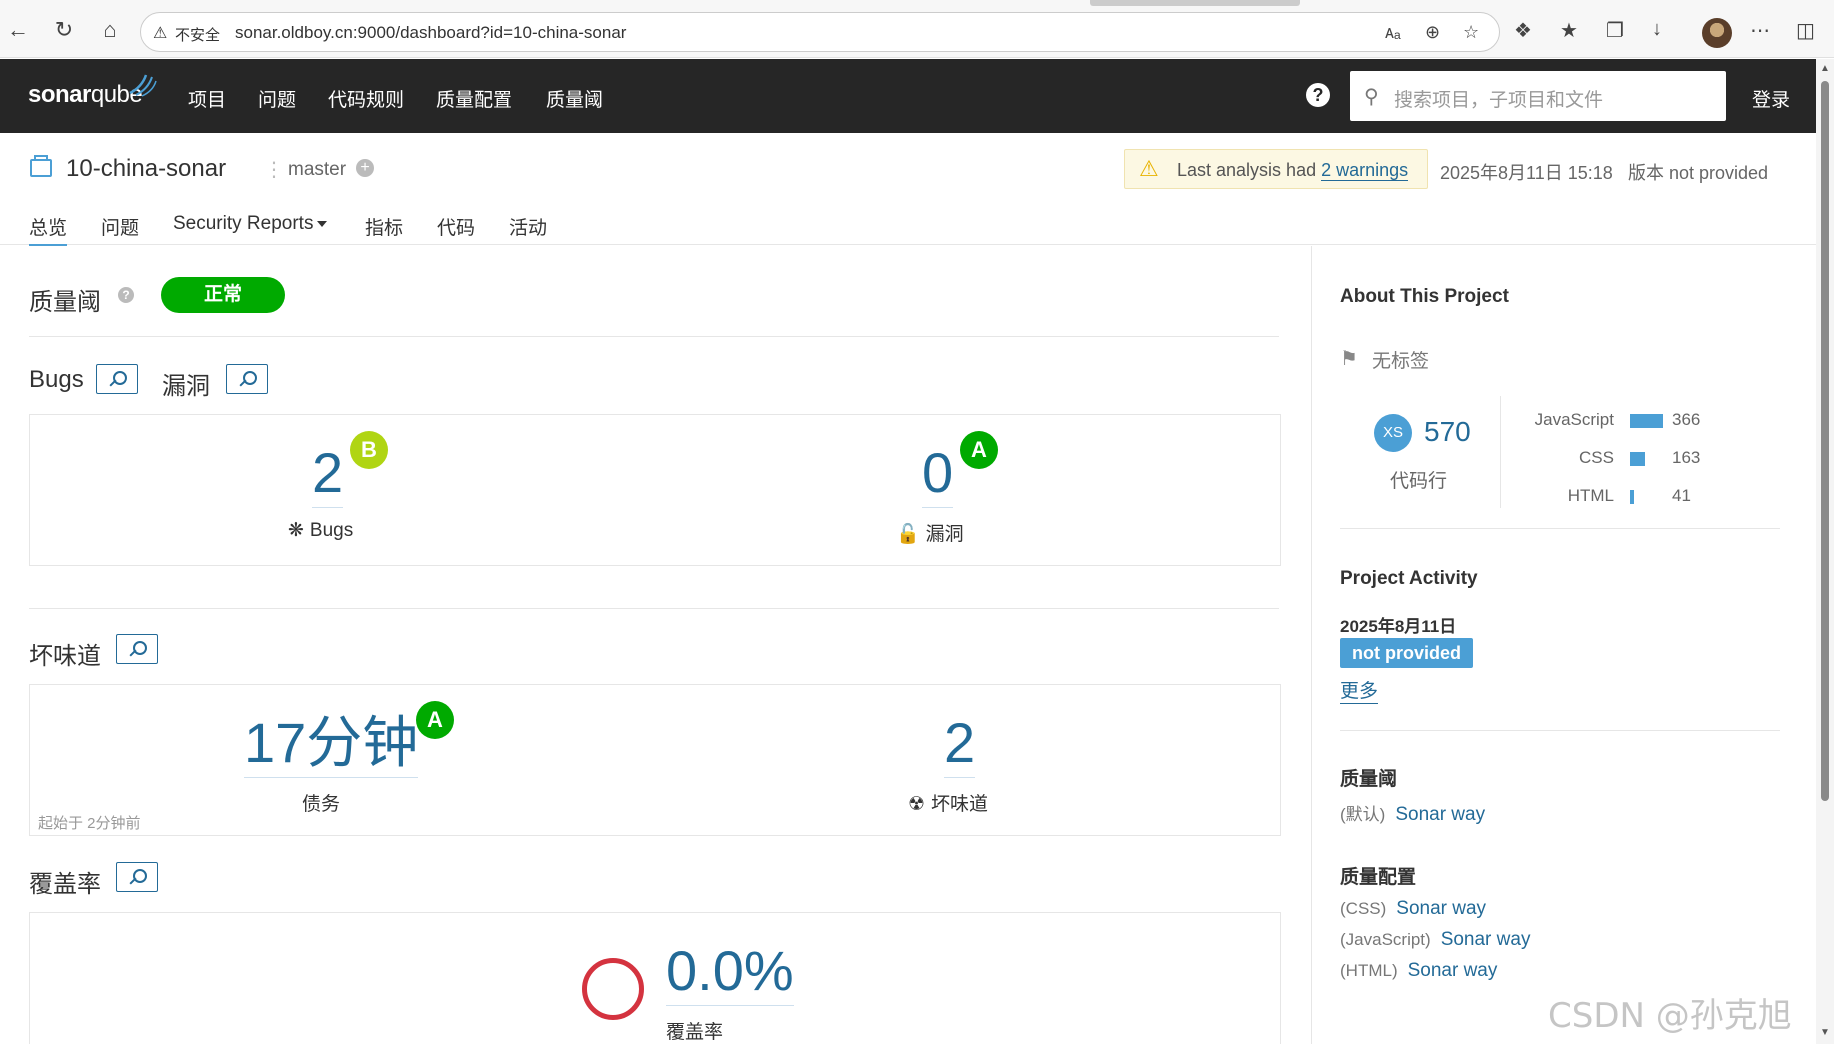 This screenshot has height=1044, width=1834. I want to click on radiation-icon: ☢, so click(917, 804).